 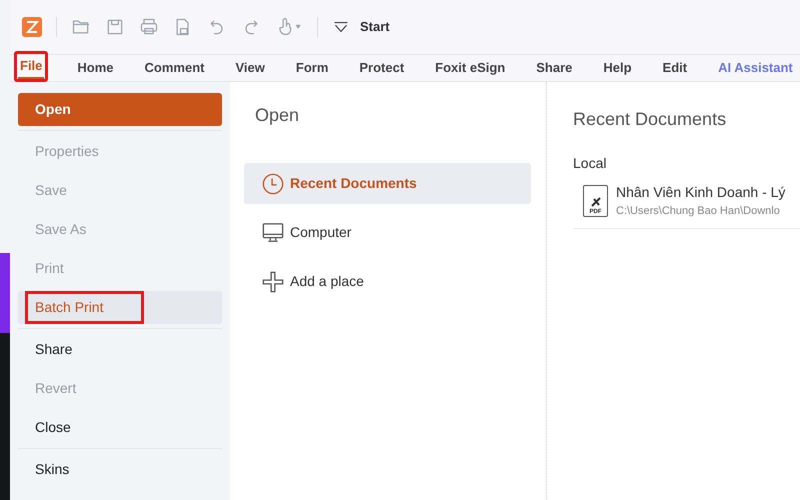 I want to click on file-menu-item: Skins, so click(x=120, y=469).